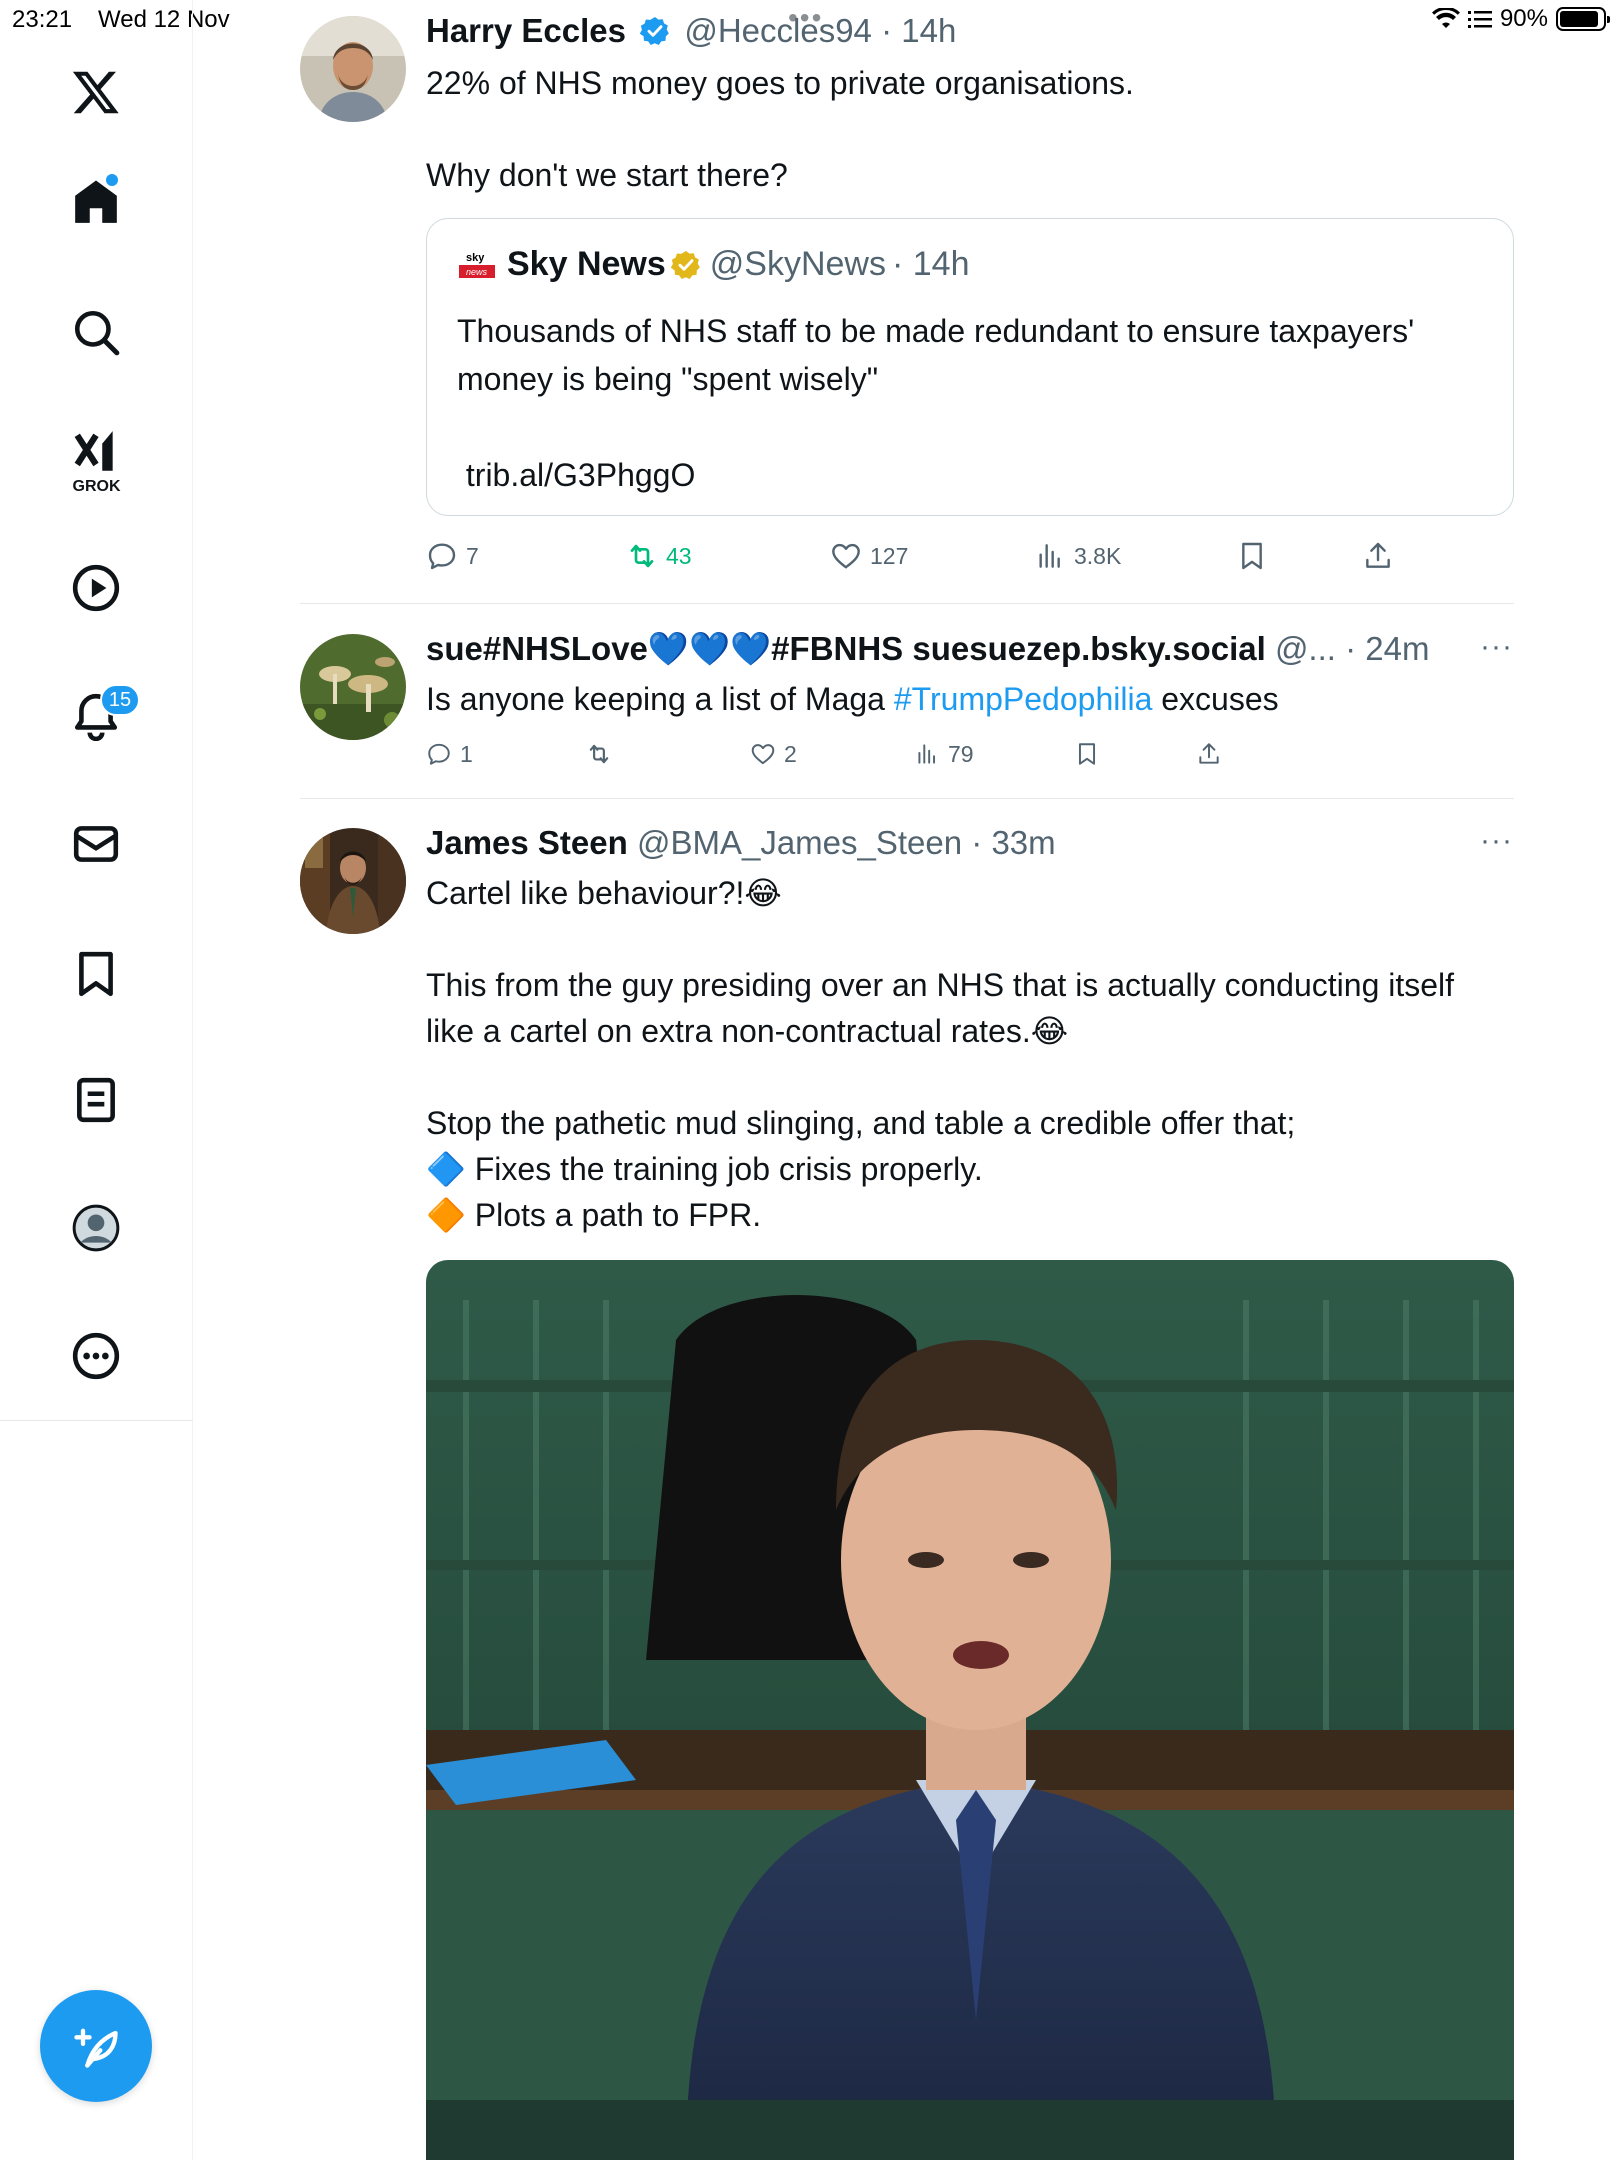  I want to click on more-icon, so click(96, 1356).